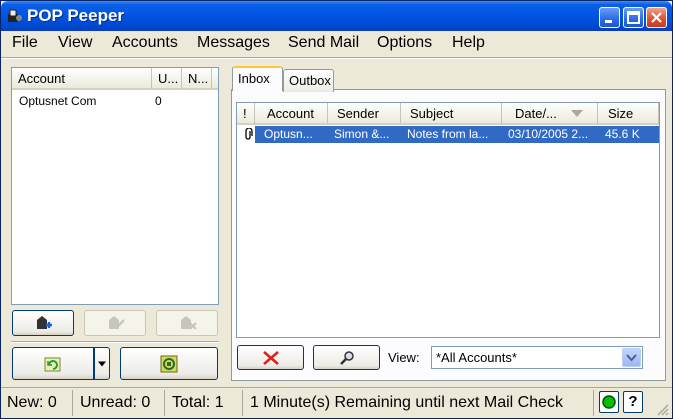 This screenshot has height=419, width=673. What do you see at coordinates (451, 113) in the screenshot?
I see `column-header-subject: Subject` at bounding box center [451, 113].